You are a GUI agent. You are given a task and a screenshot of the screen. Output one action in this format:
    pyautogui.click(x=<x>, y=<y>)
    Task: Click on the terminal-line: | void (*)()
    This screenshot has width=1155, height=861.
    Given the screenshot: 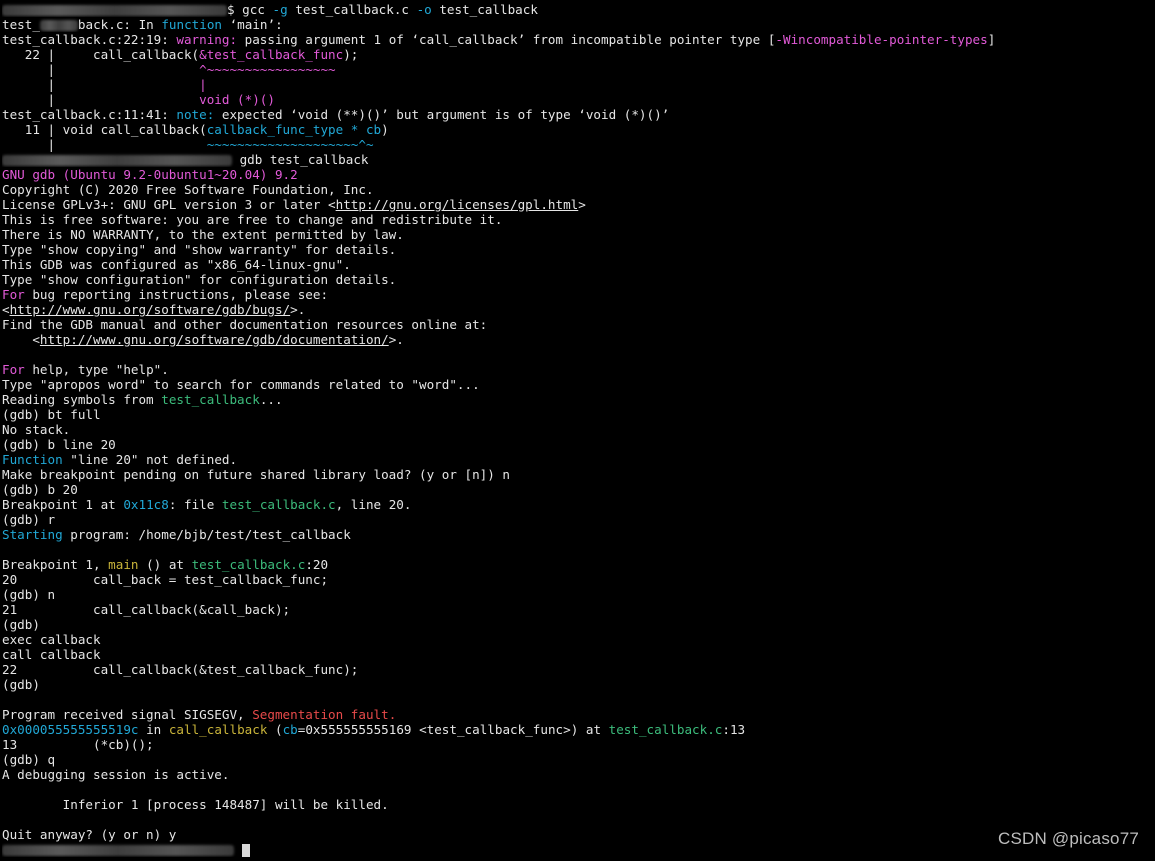 What is the action you would take?
    pyautogui.click(x=578, y=99)
    